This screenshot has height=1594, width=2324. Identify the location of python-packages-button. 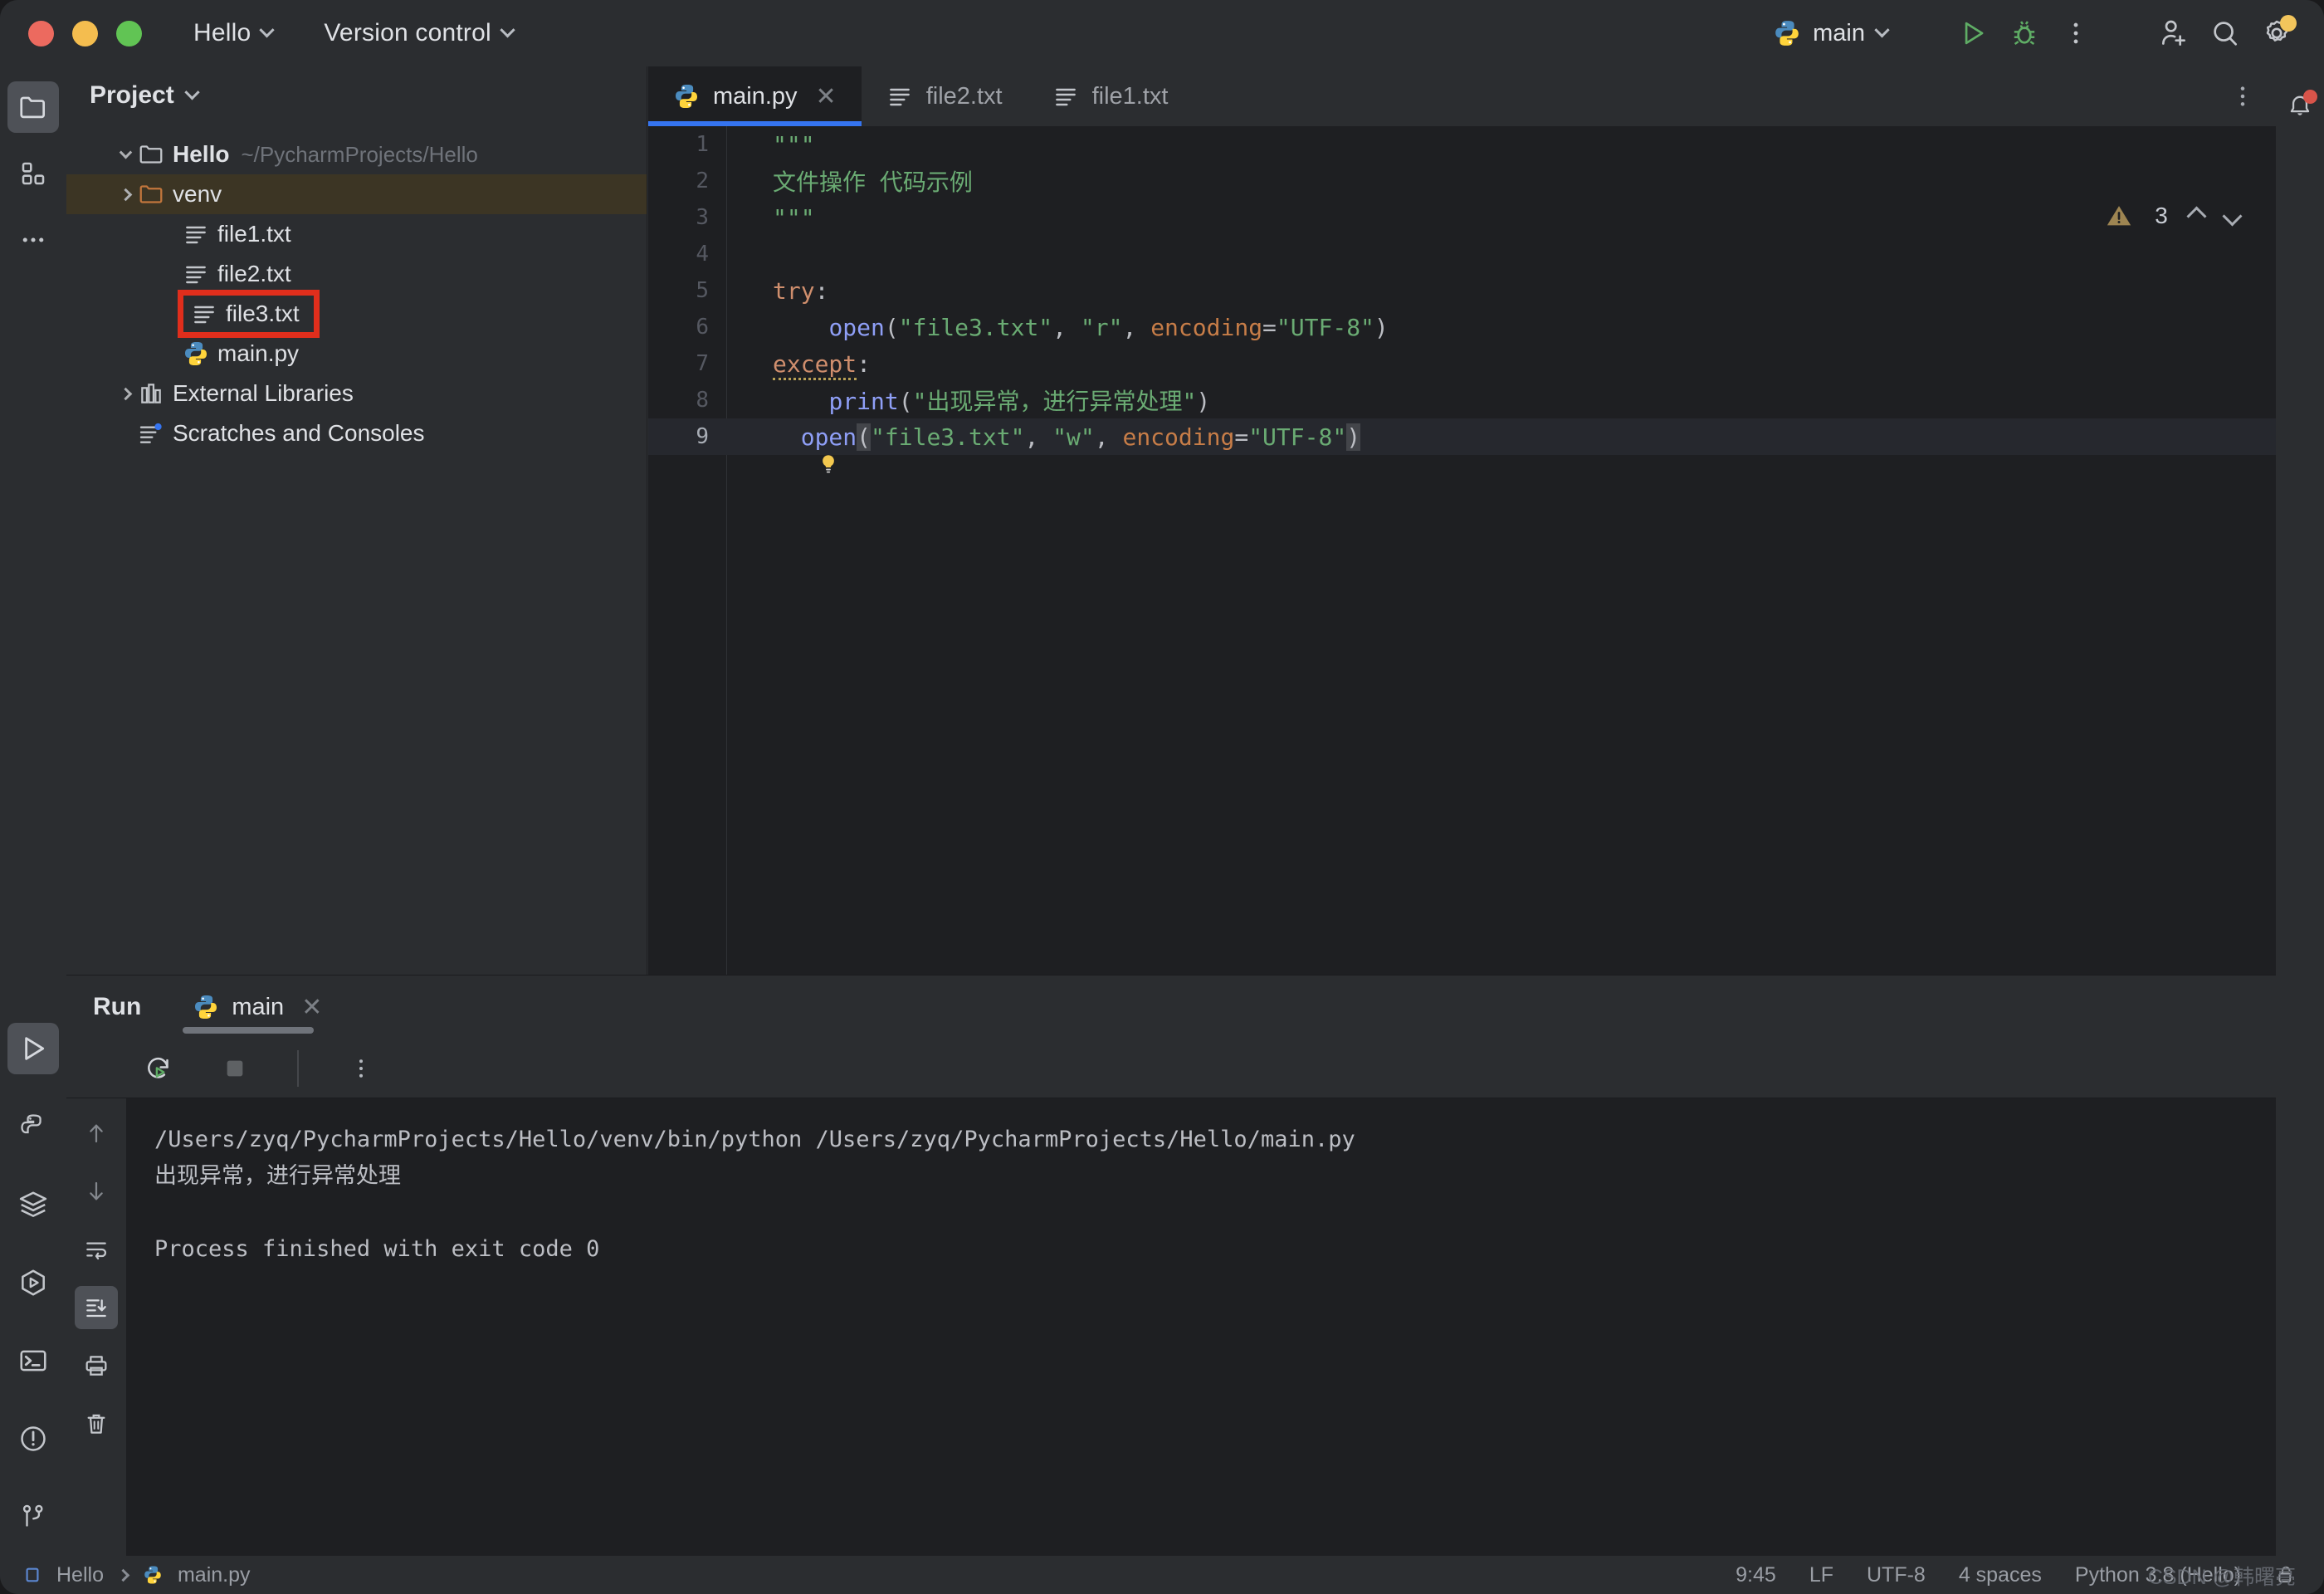
(33, 1126).